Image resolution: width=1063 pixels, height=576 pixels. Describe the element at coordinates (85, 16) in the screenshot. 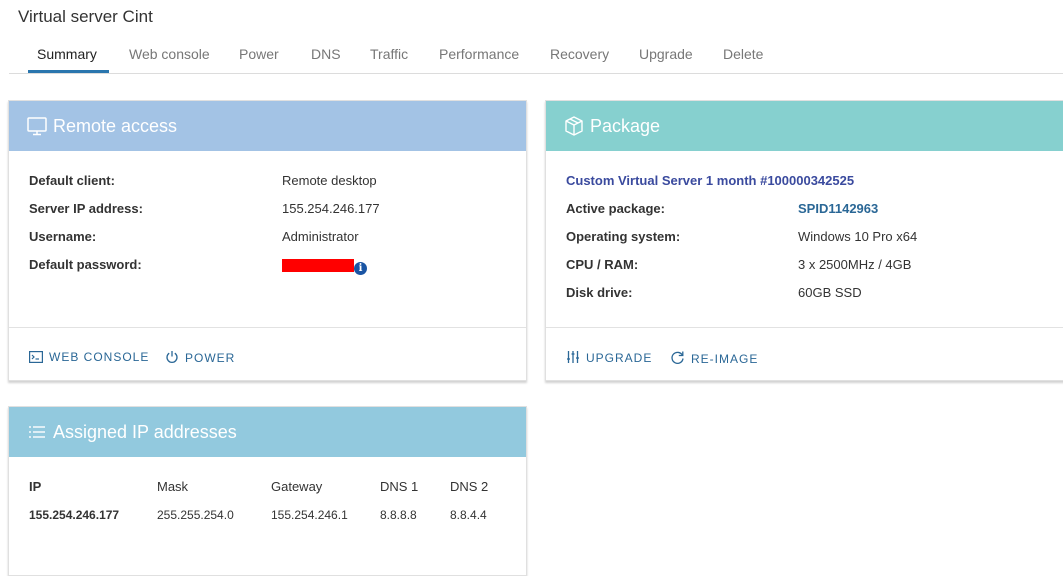

I see `page-title: Virtual server Cint` at that location.